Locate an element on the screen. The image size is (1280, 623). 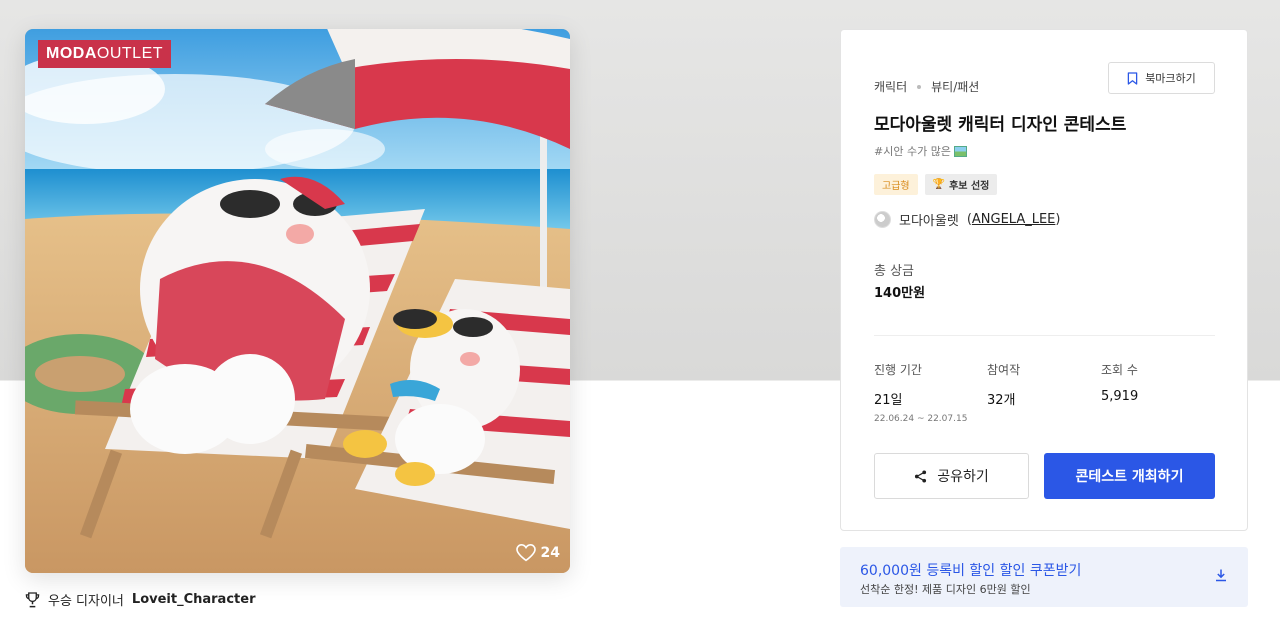
bookmark-icon is located at coordinates (1132, 78).